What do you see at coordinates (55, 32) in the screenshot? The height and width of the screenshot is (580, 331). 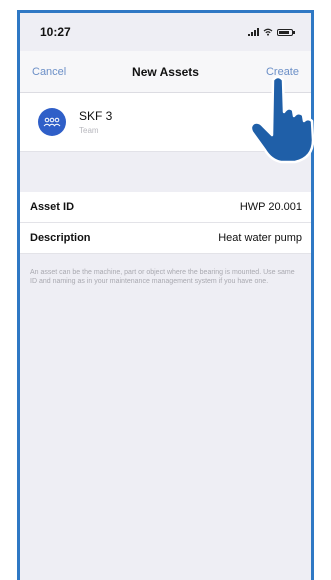 I see `status-time: 10:27` at bounding box center [55, 32].